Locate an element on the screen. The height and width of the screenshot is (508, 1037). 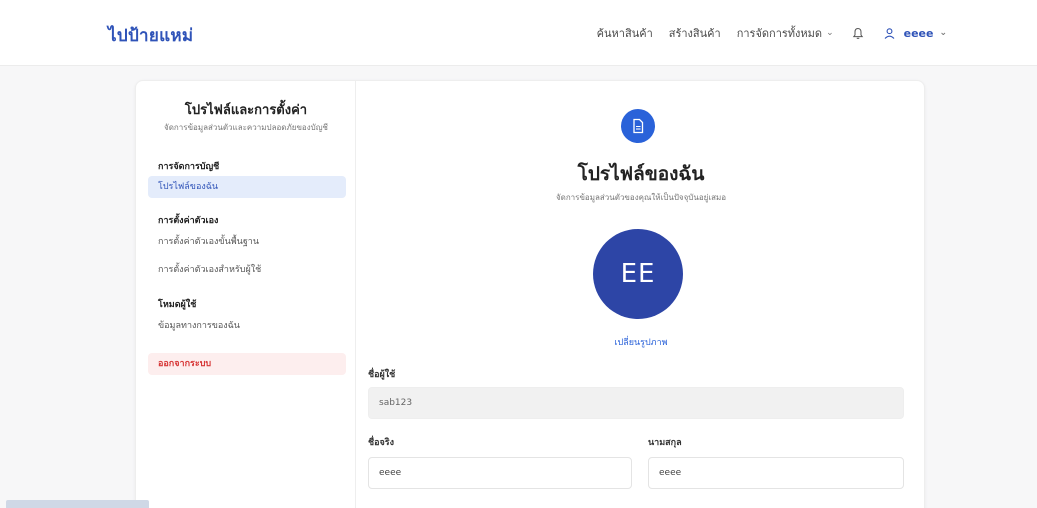
change-photo-link: เปลี่ยนรูปภาพ is located at coordinates (640, 342).